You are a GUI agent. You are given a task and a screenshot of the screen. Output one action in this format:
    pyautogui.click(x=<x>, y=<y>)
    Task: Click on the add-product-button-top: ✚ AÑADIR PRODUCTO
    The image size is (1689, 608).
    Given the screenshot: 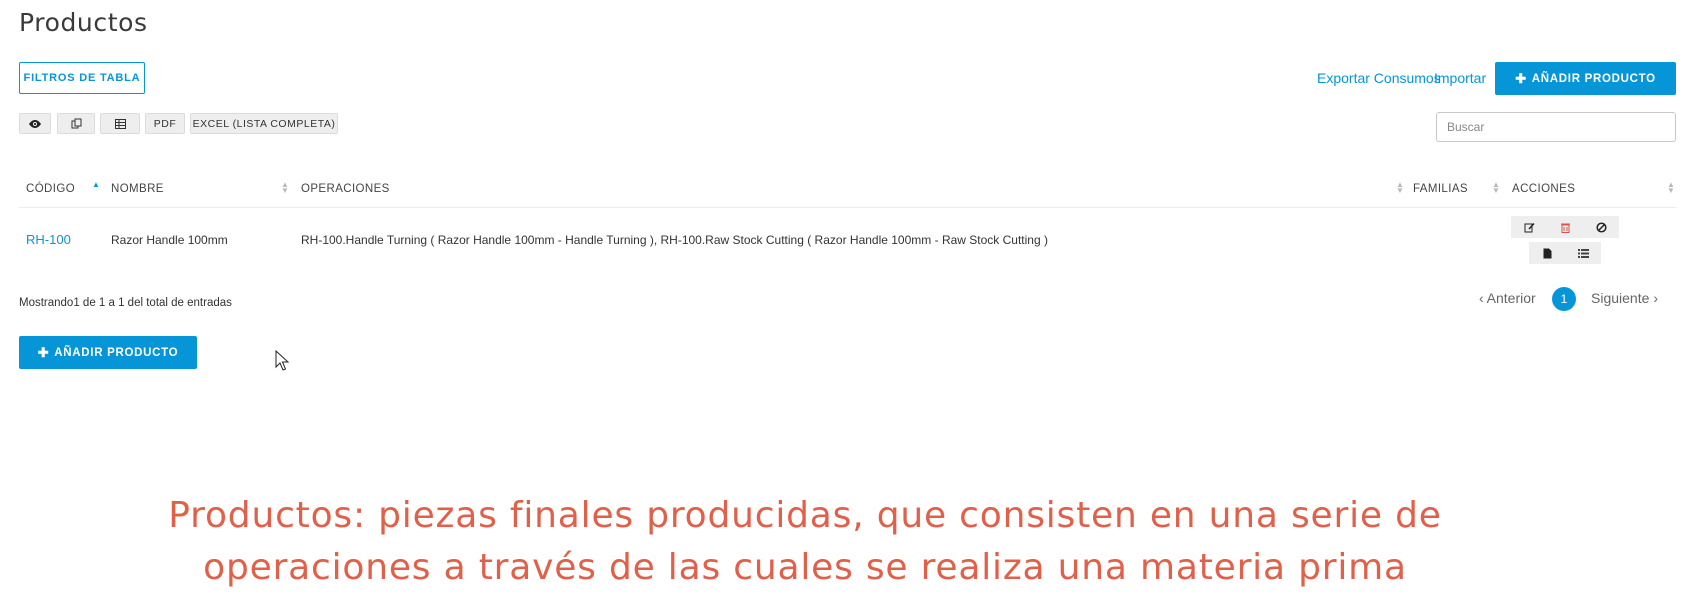 What is the action you would take?
    pyautogui.click(x=1585, y=78)
    